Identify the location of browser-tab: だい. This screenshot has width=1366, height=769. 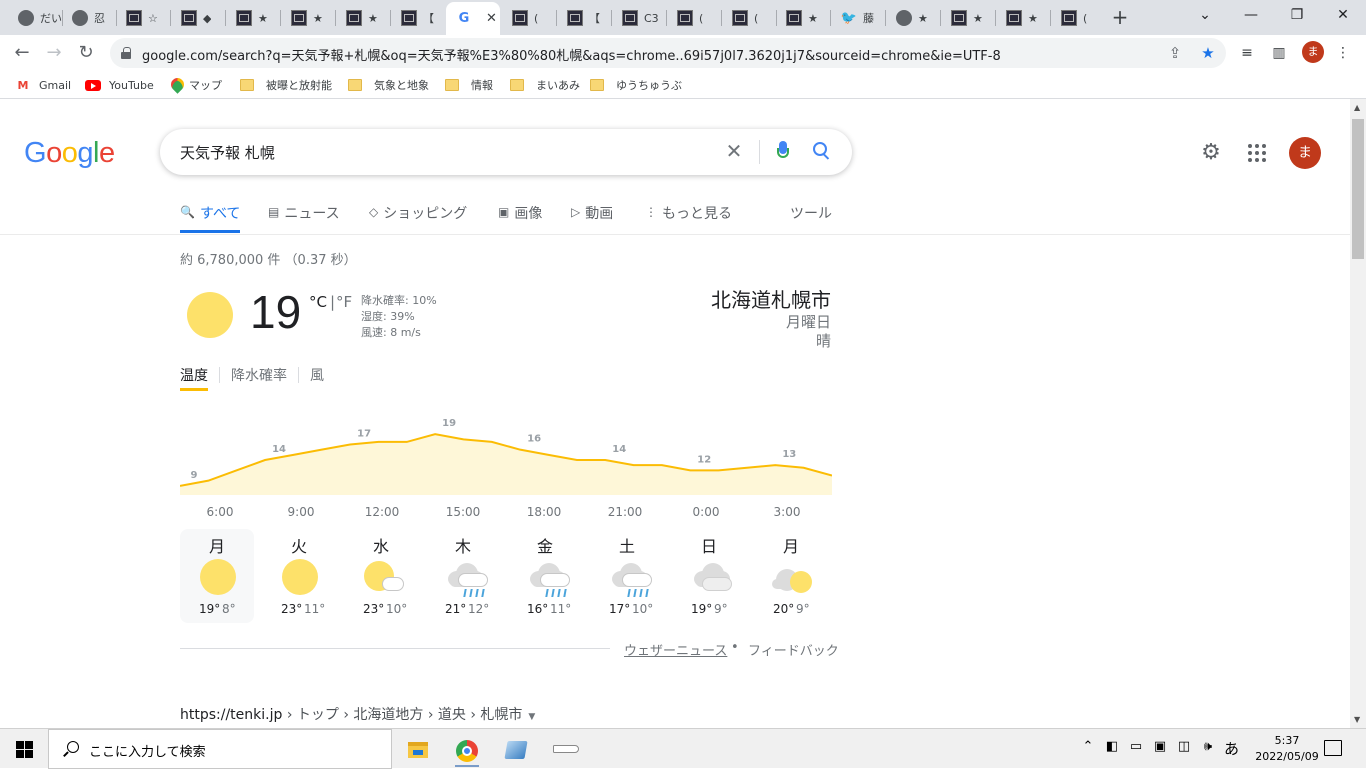
(35, 18).